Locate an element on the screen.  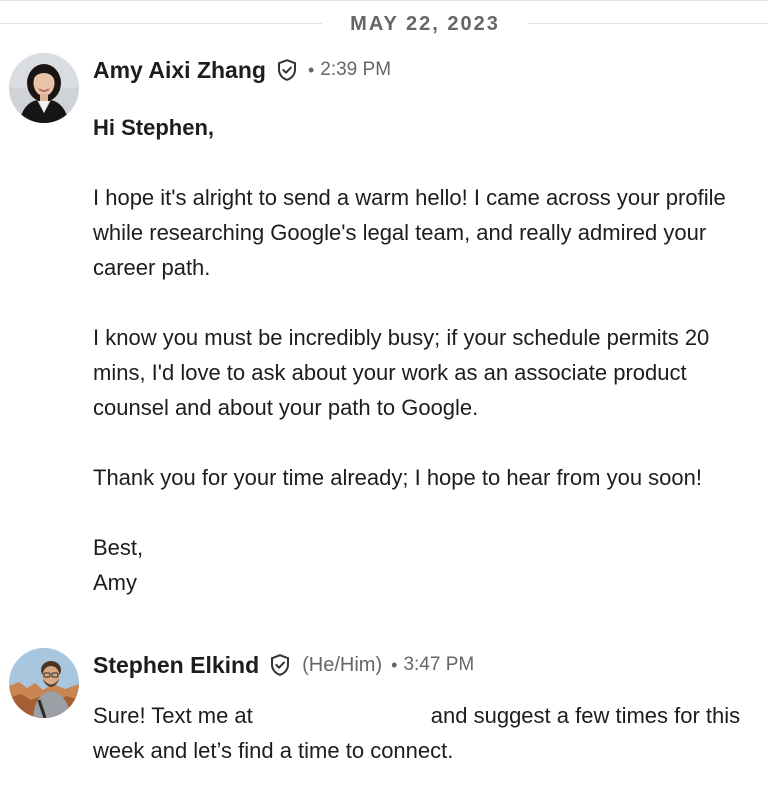
pronouns: (He/Him) is located at coordinates (342, 664).